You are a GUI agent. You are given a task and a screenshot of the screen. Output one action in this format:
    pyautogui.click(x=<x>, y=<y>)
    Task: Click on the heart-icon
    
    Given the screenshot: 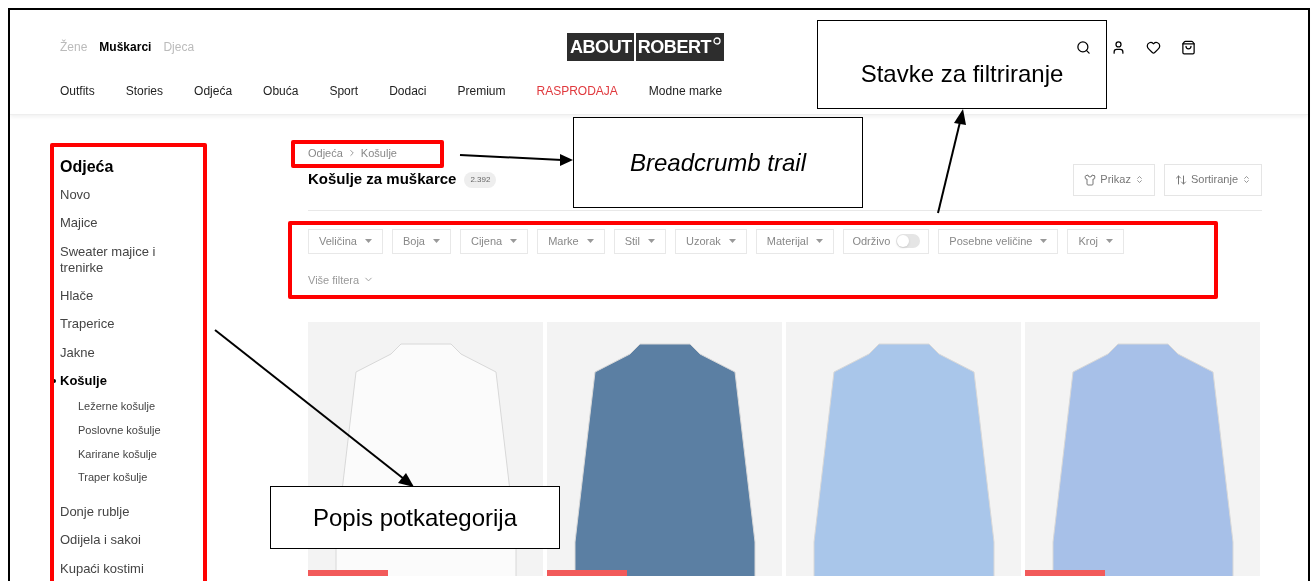 What is the action you would take?
    pyautogui.click(x=1153, y=47)
    